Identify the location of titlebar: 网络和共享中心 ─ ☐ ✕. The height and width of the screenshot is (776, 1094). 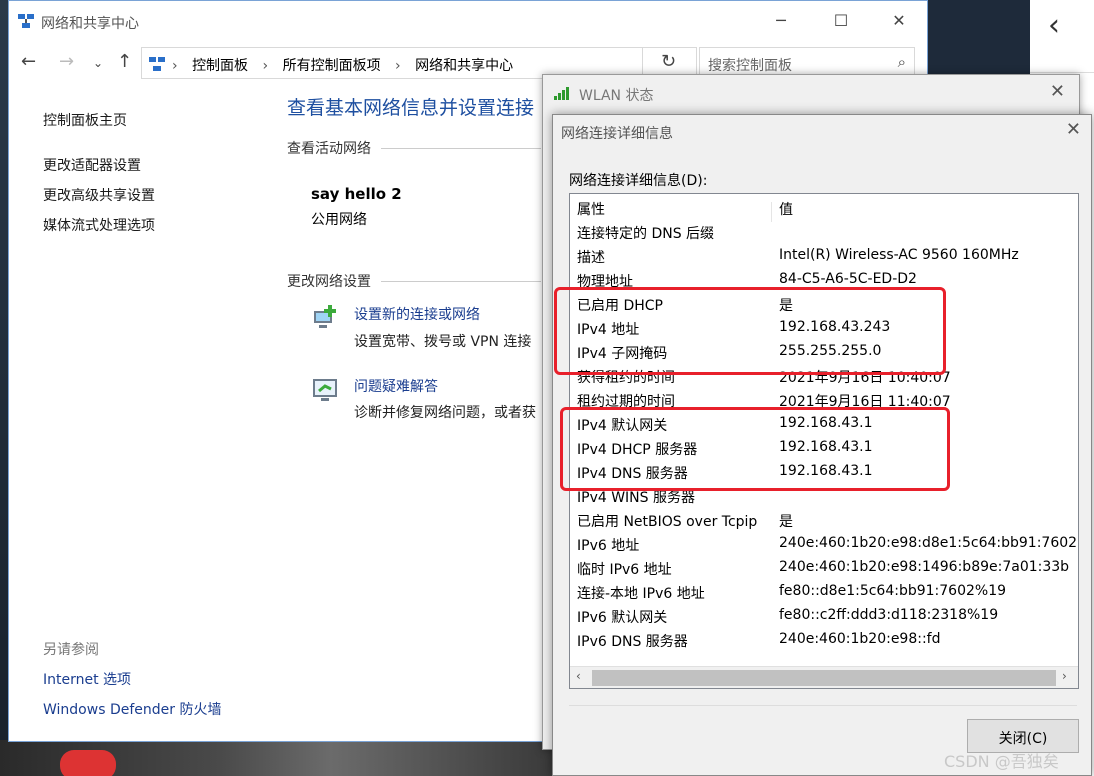
(468, 21).